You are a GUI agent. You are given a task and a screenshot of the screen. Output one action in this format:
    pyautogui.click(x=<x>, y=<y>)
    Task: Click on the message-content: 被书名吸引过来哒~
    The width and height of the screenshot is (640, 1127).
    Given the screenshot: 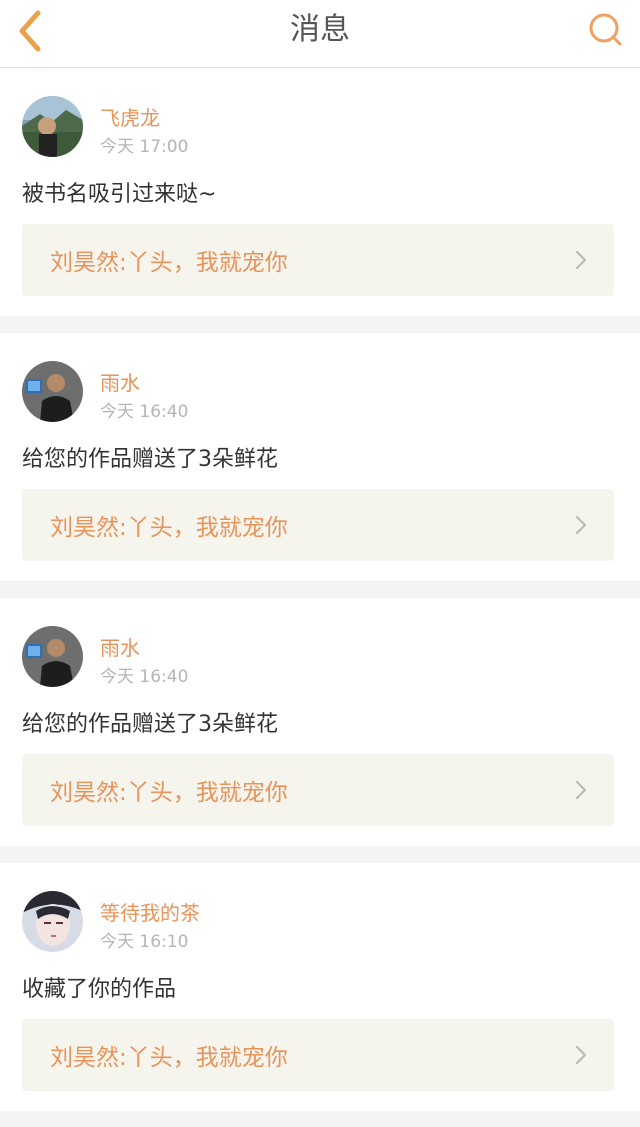 What is the action you would take?
    pyautogui.click(x=119, y=194)
    